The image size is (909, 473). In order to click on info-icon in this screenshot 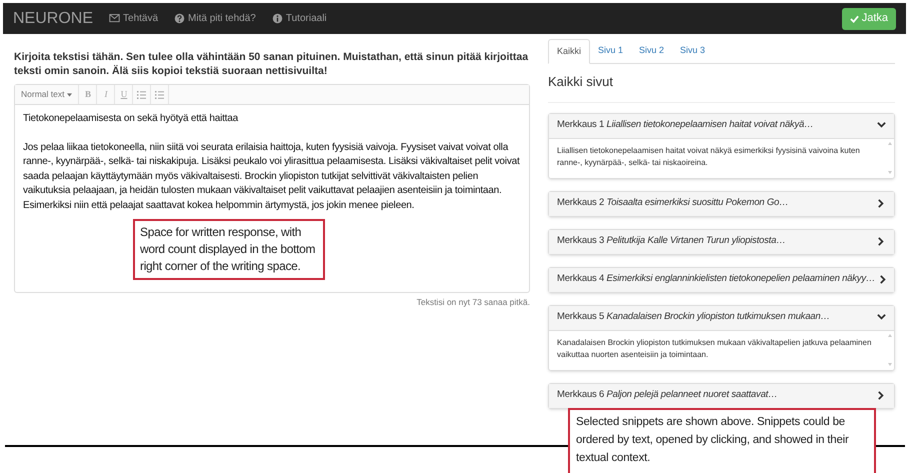, I will do `click(277, 18)`.